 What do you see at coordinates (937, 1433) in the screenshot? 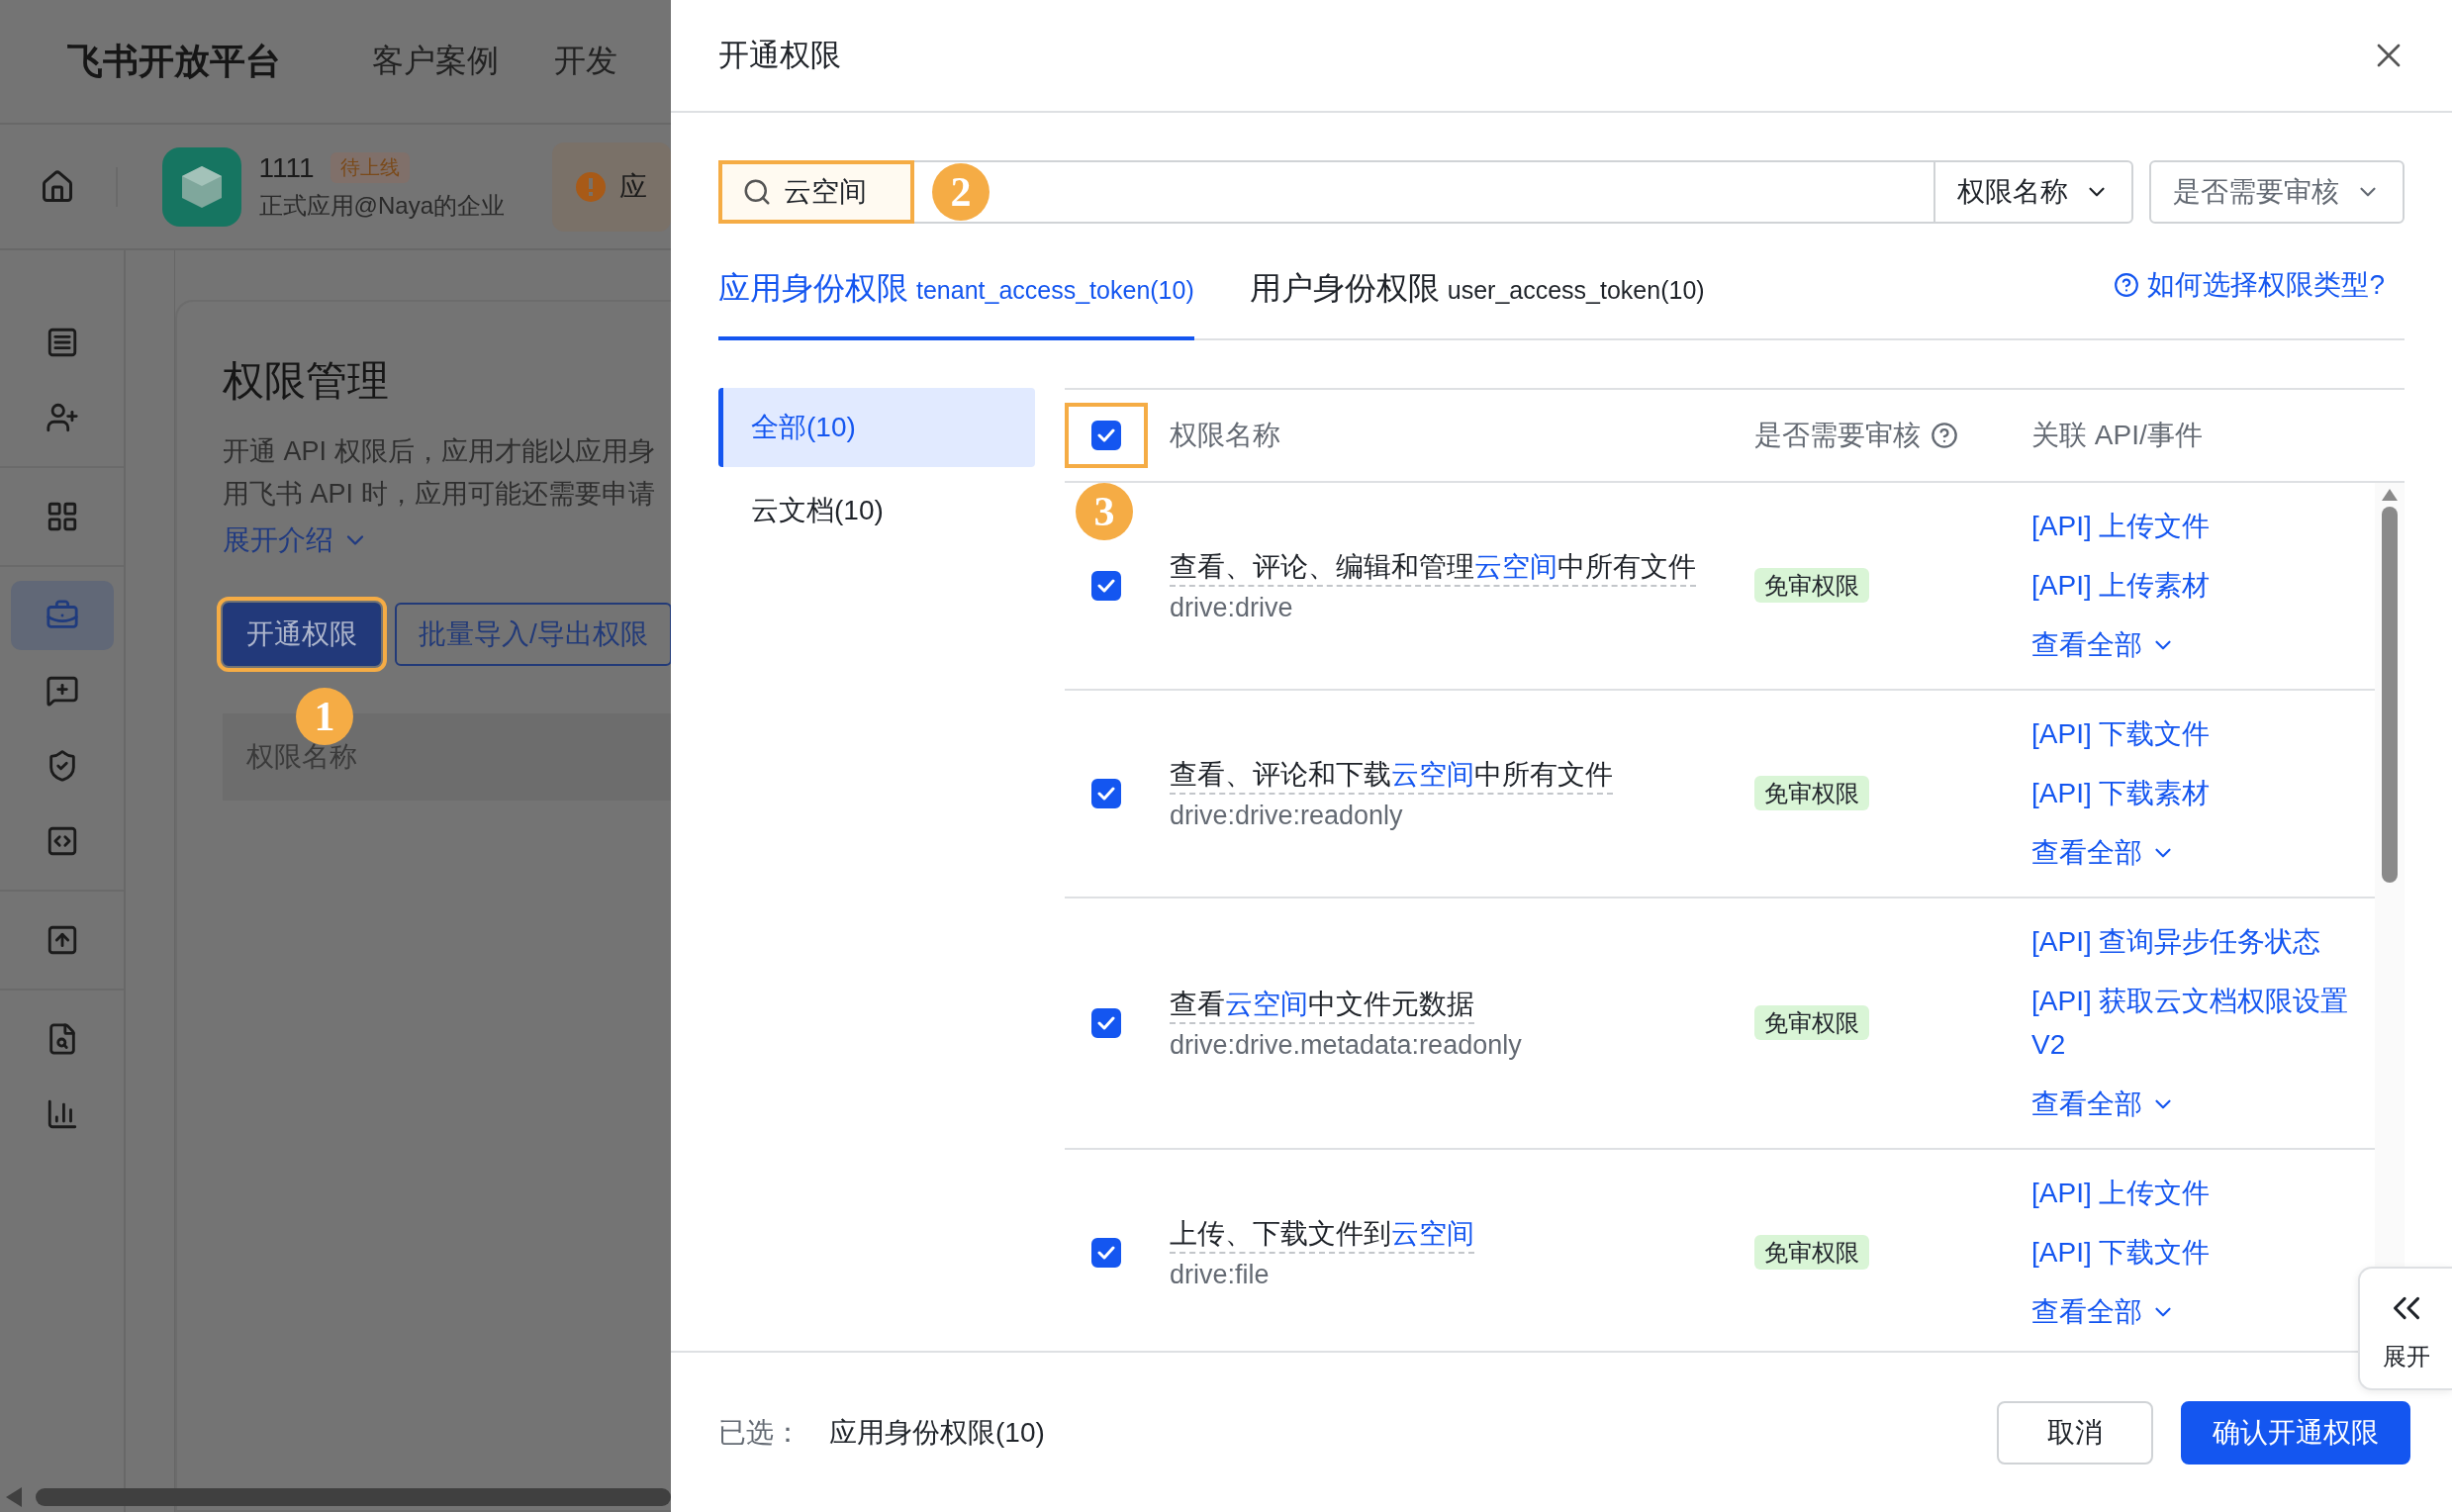
I see `selected-value: 应用身份权限(10)` at bounding box center [937, 1433].